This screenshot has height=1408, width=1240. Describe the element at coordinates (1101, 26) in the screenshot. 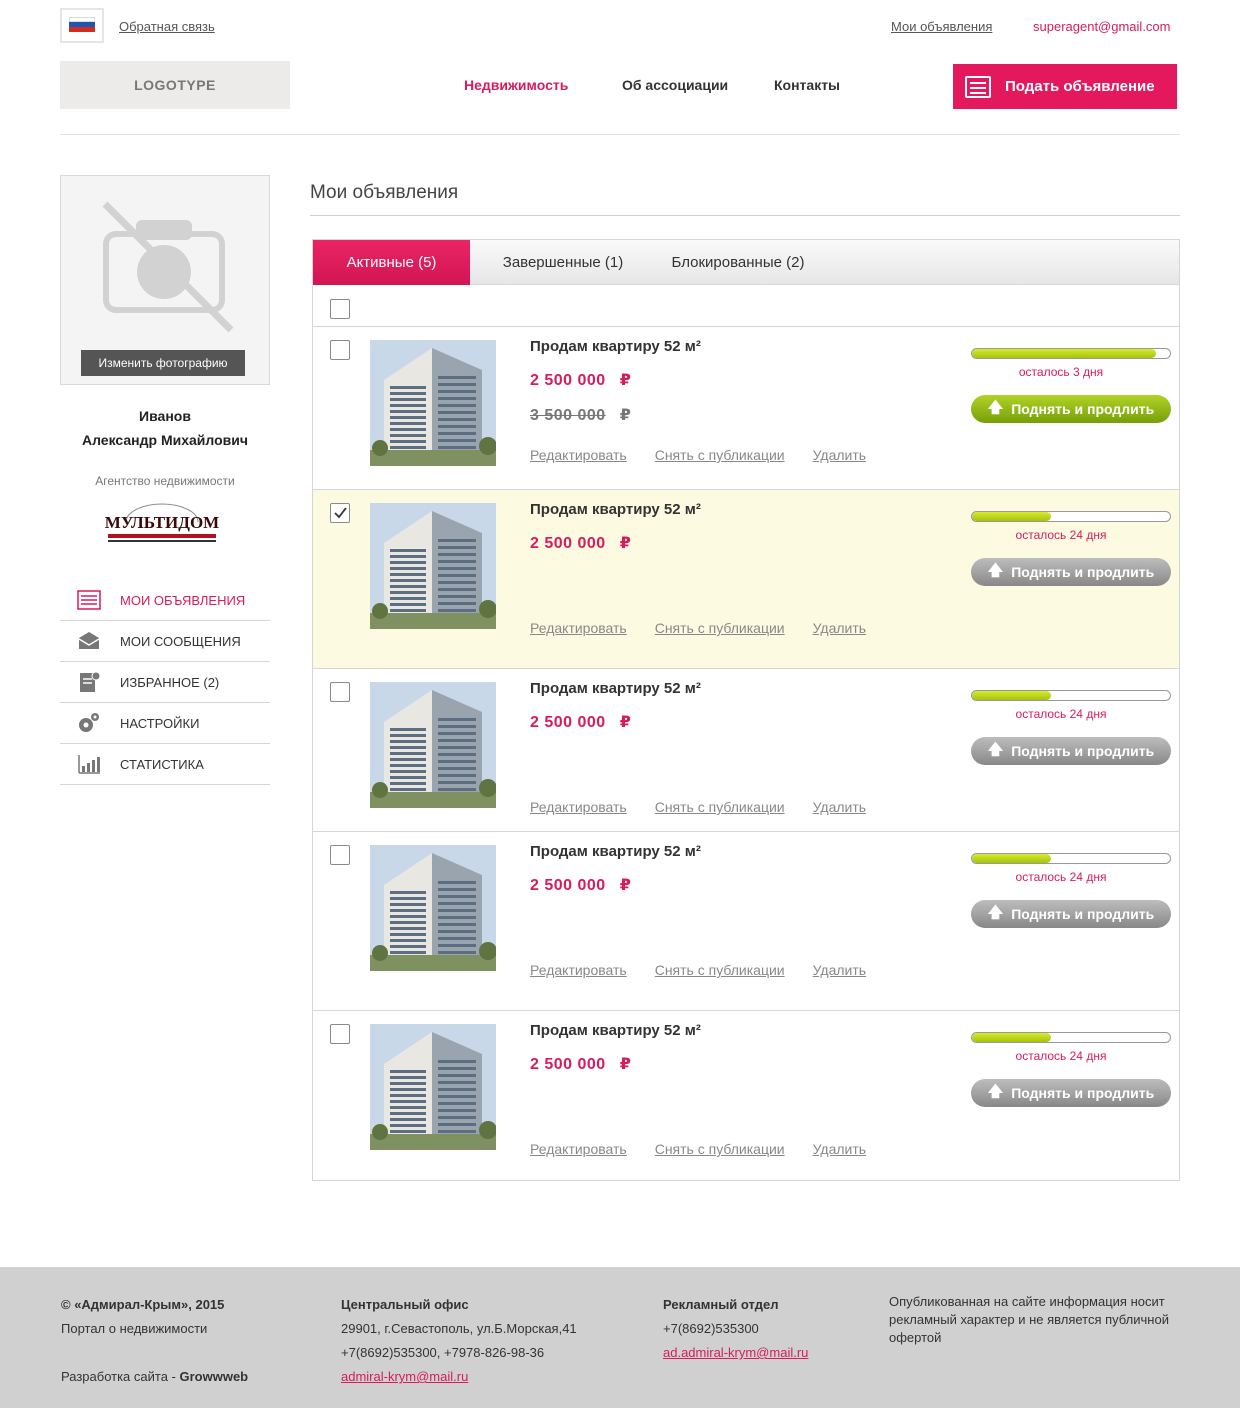

I see `user-email-link: superagent@gmail.com` at that location.